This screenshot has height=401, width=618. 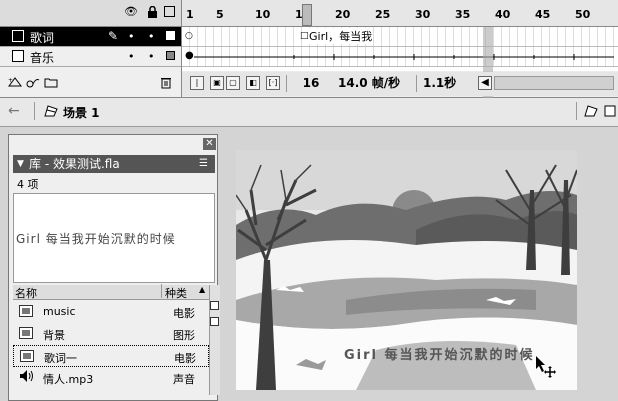 What do you see at coordinates (90, 57) in the screenshot?
I see `layer-row-music: 音乐 • •` at bounding box center [90, 57].